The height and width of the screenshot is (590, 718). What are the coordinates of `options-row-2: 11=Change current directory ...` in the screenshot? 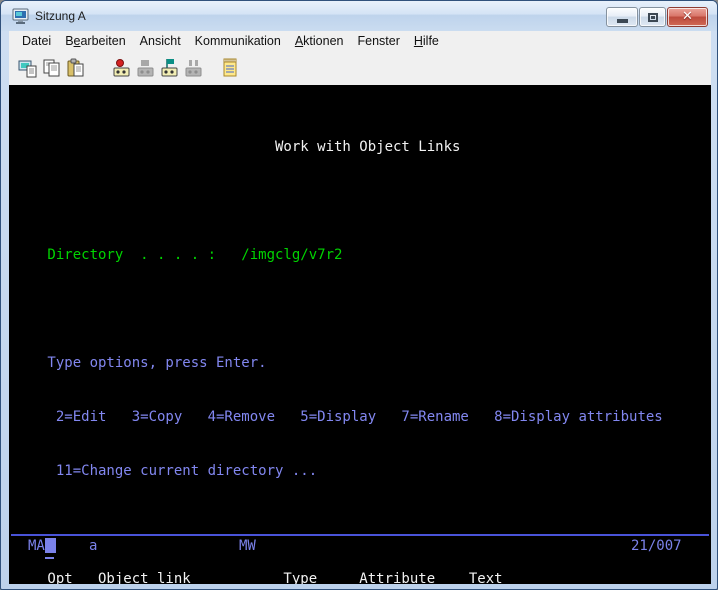 It's located at (178, 471).